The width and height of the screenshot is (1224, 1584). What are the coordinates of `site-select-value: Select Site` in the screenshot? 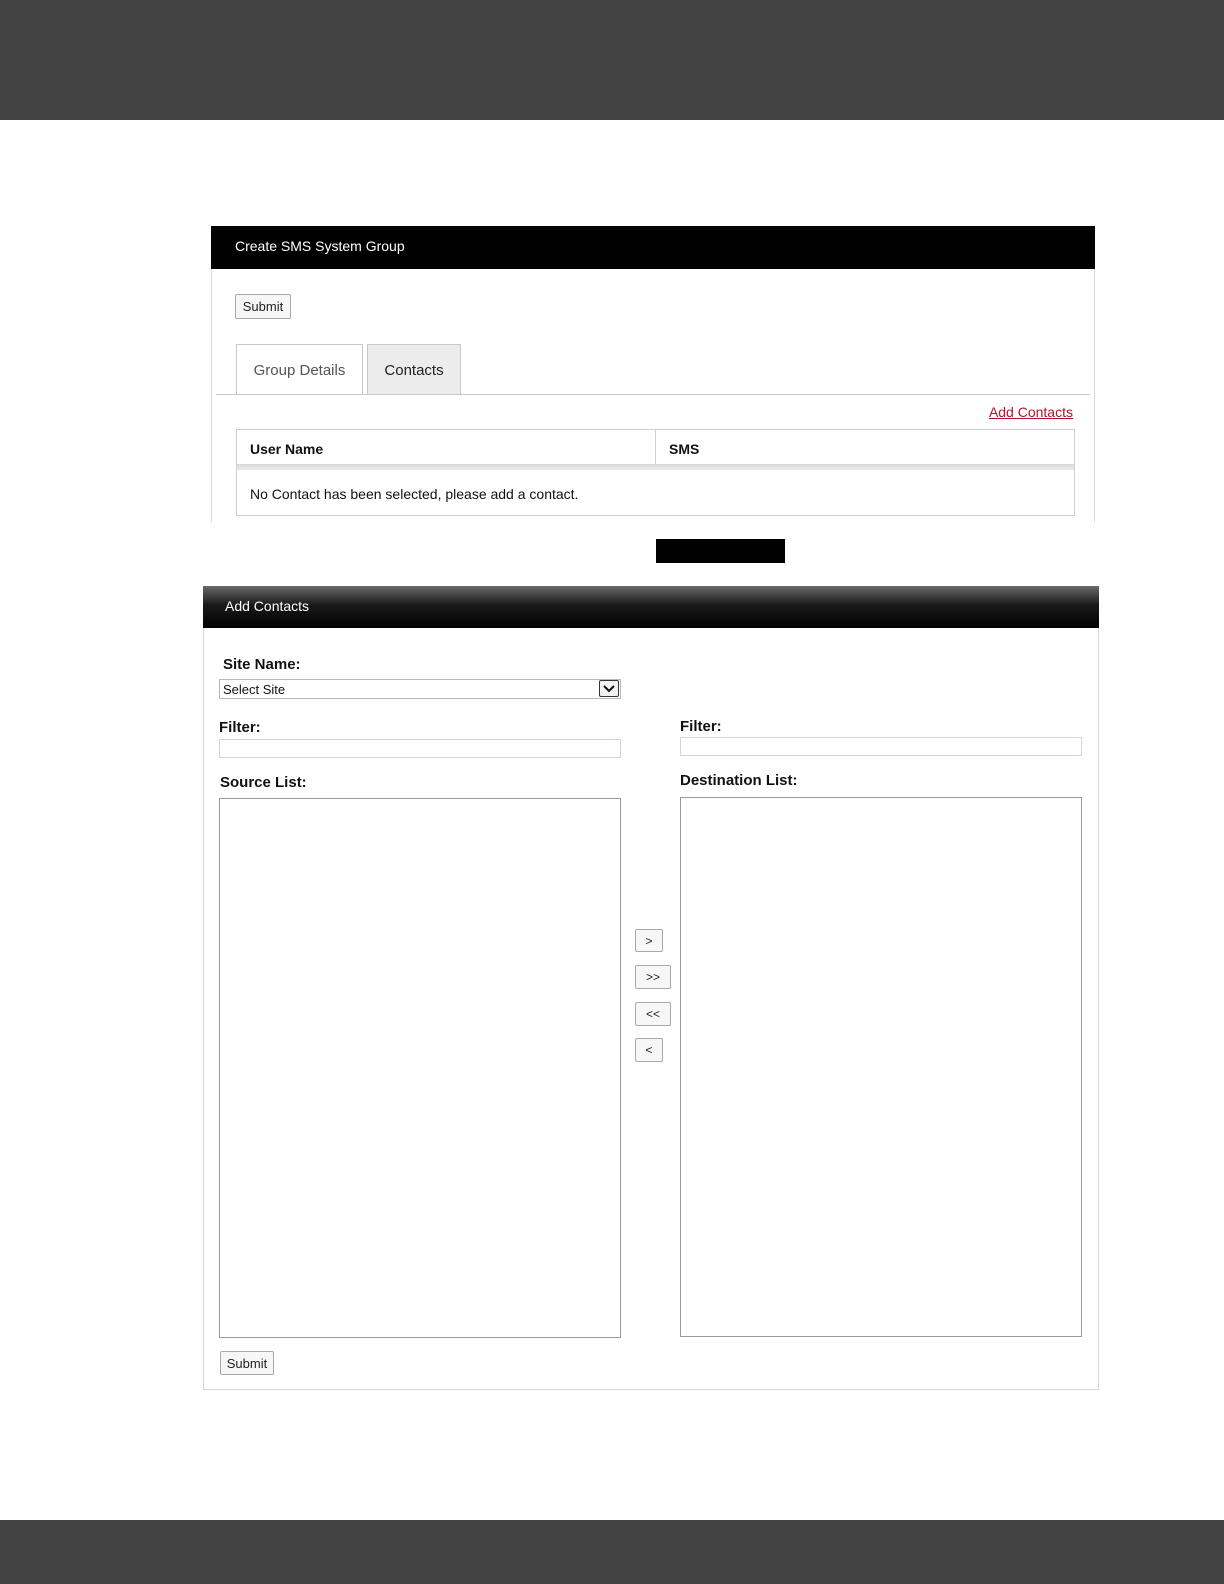 It's located at (254, 689).